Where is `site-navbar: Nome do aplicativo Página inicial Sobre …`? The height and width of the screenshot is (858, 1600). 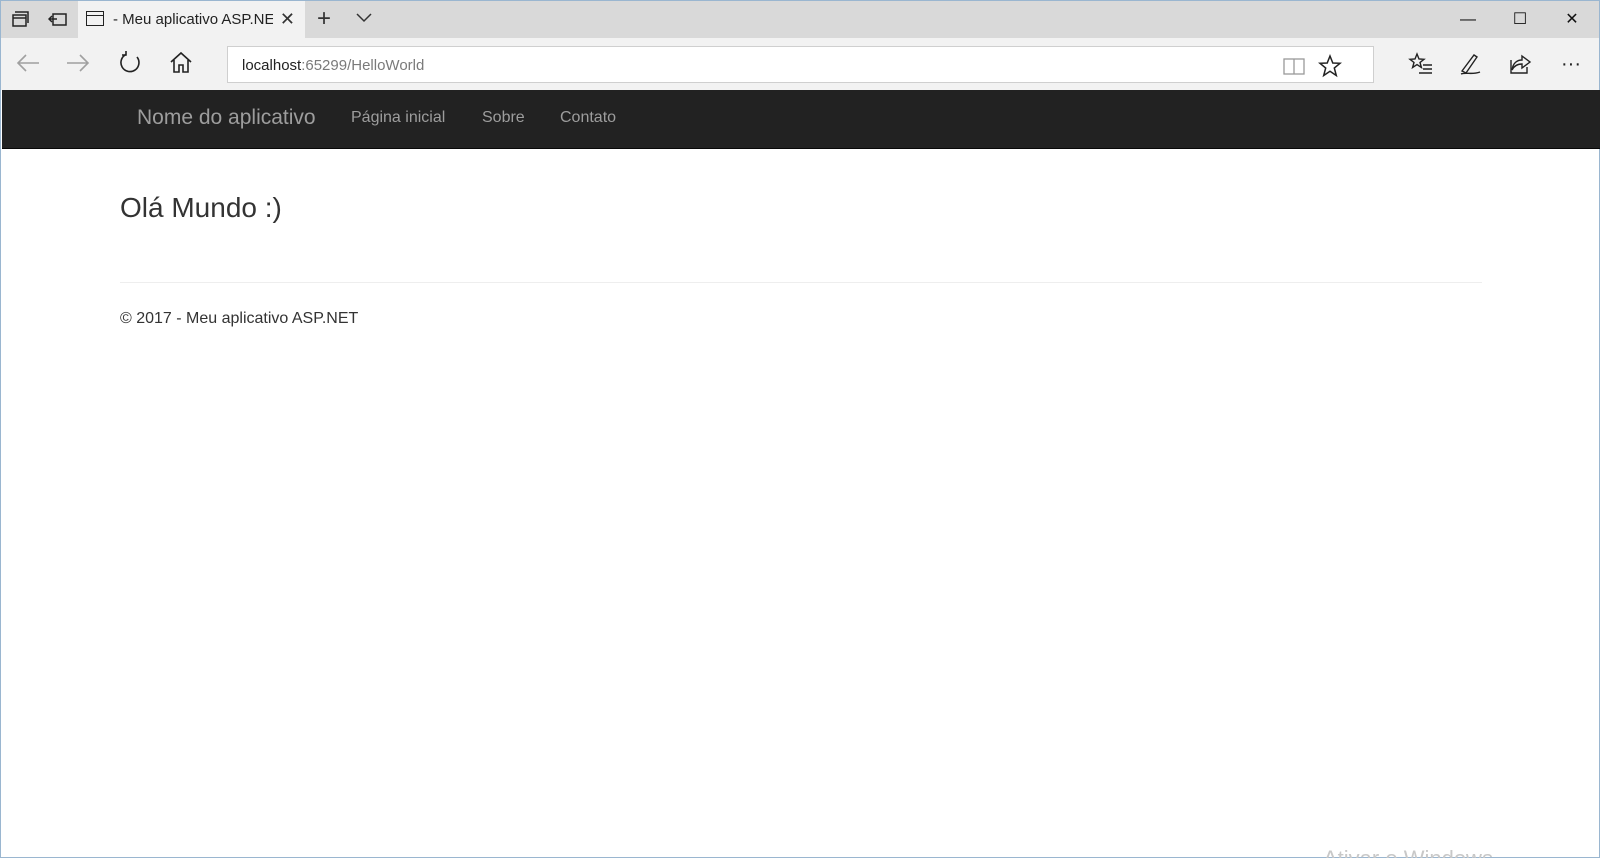
site-navbar: Nome do aplicativo Página inicial Sobre … is located at coordinates (801, 119).